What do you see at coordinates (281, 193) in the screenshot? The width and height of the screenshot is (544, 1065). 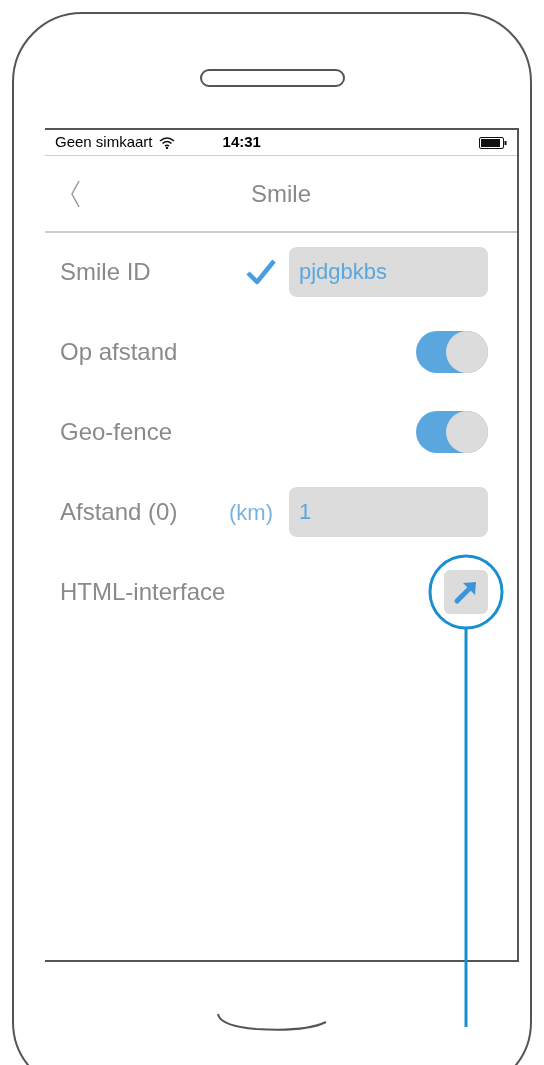 I see `screen-title: Smile` at bounding box center [281, 193].